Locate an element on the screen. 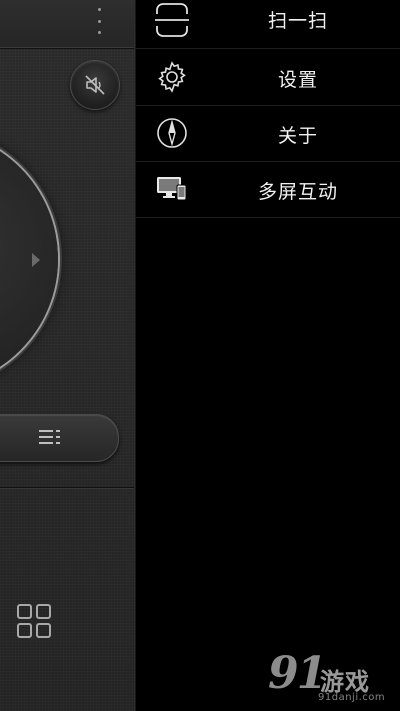 The height and width of the screenshot is (711, 400). menu-item-settings: 设置 is located at coordinates (268, 77).